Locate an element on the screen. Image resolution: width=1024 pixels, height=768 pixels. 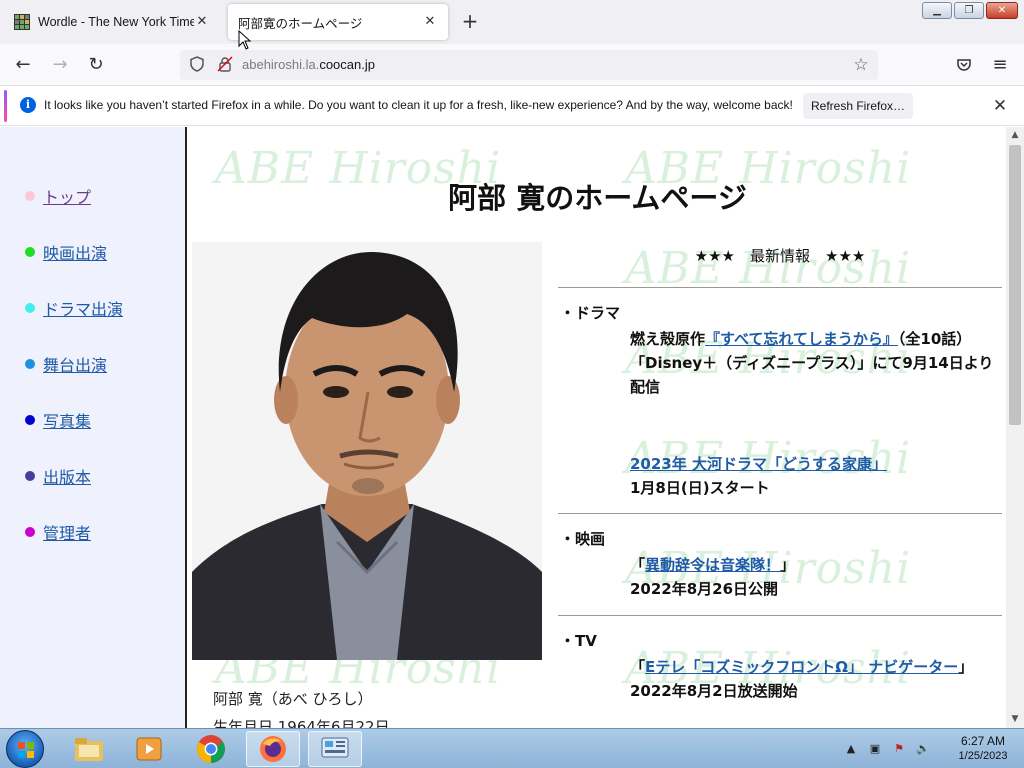
volume-icon: 🔈 is located at coordinates (923, 749).